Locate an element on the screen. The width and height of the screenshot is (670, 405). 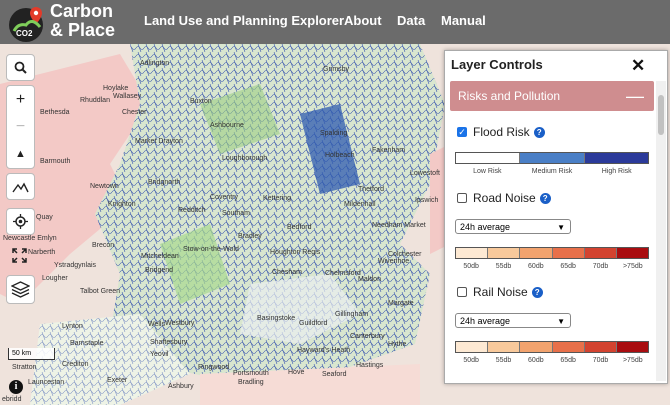
scale-bar: 50 km is located at coordinates (31, 354).